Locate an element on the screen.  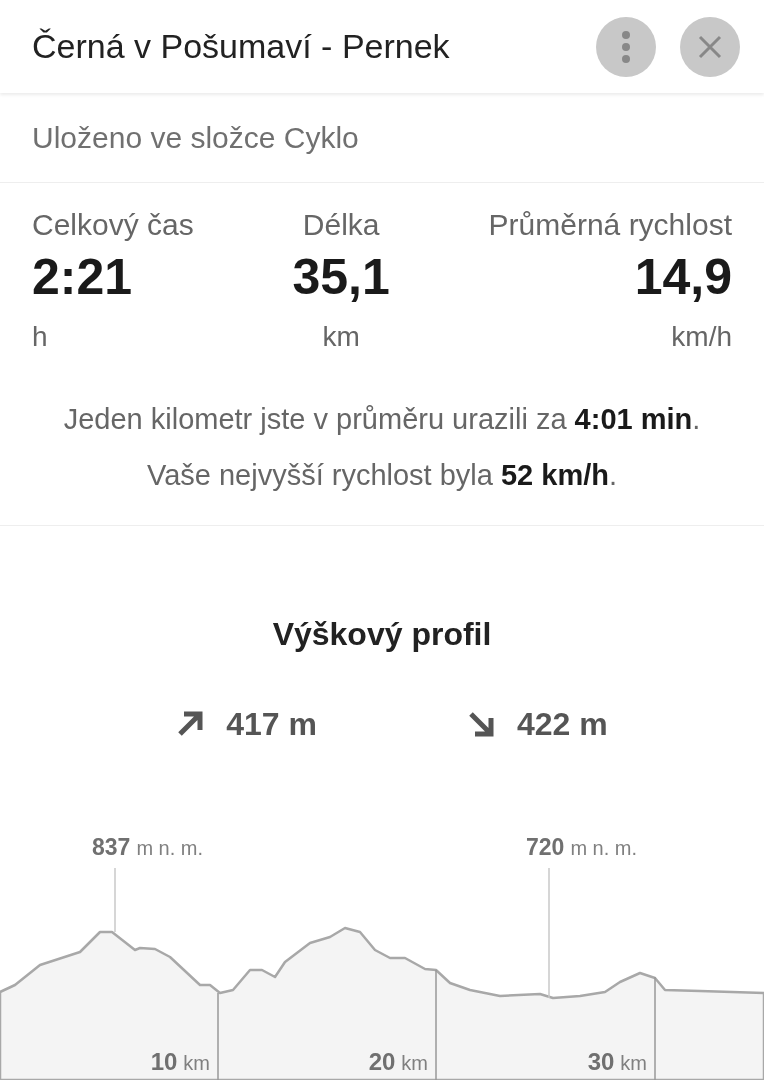
distance-value: 30 is located at coordinates (601, 1062).